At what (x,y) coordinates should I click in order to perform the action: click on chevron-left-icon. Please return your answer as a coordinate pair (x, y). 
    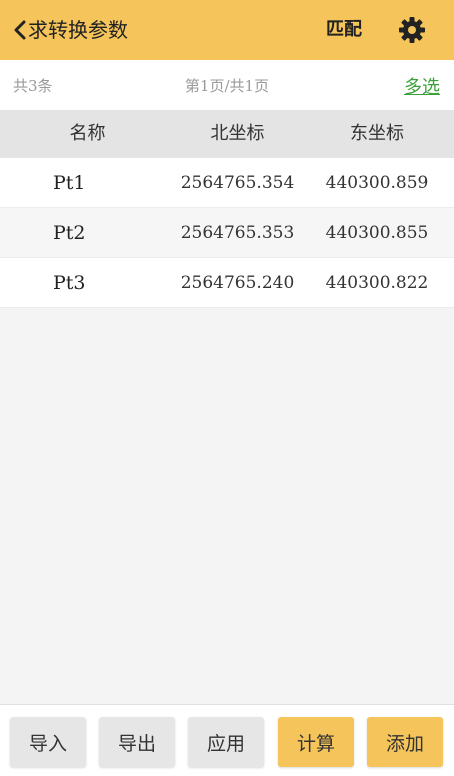
    Looking at the image, I should click on (20, 30).